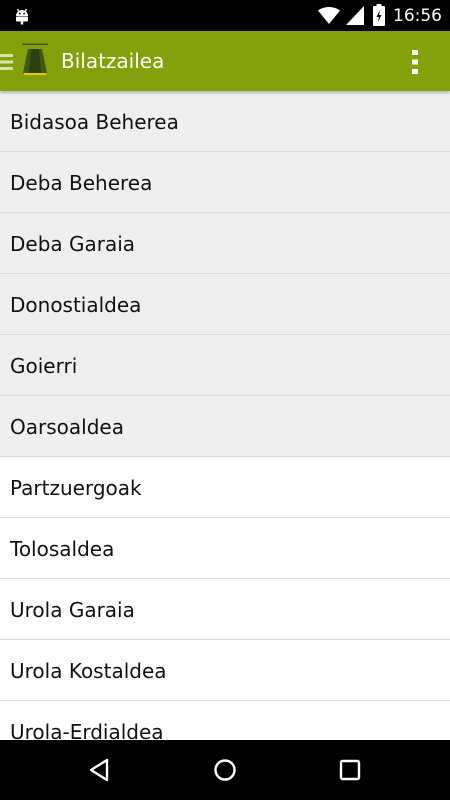 The image size is (450, 800). What do you see at coordinates (35, 59) in the screenshot?
I see `app-logo-icon` at bounding box center [35, 59].